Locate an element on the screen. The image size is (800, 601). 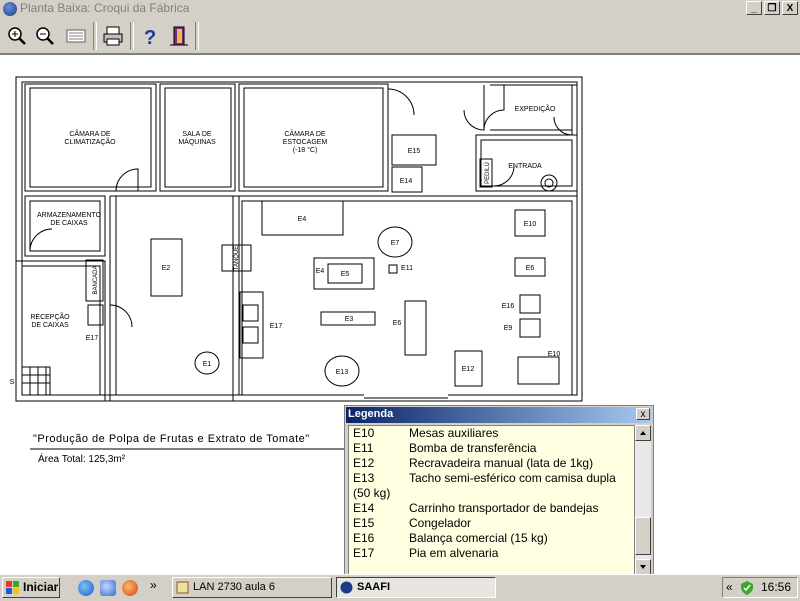
desktop-icon is located at coordinates (108, 588).